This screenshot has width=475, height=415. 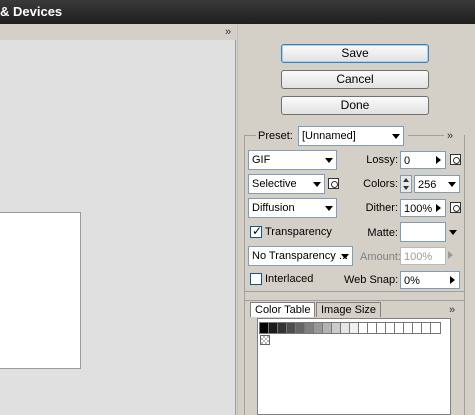 I want to click on tab-color-table: Color Table, so click(x=283, y=309).